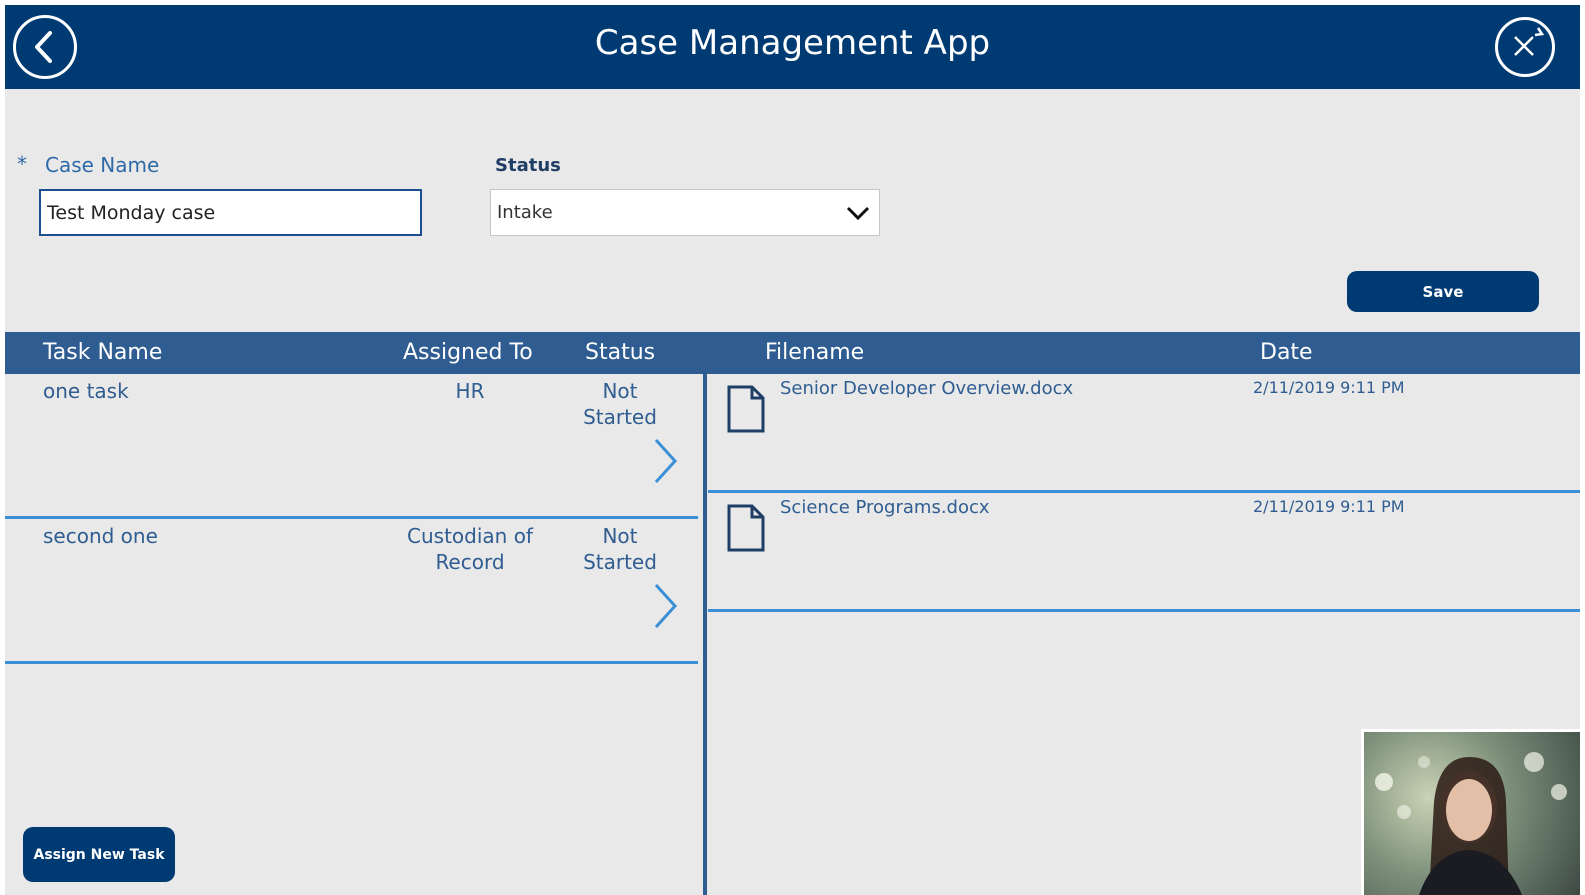 This screenshot has height=895, width=1585. Describe the element at coordinates (22, 164) in the screenshot. I see `required-marker: *` at that location.